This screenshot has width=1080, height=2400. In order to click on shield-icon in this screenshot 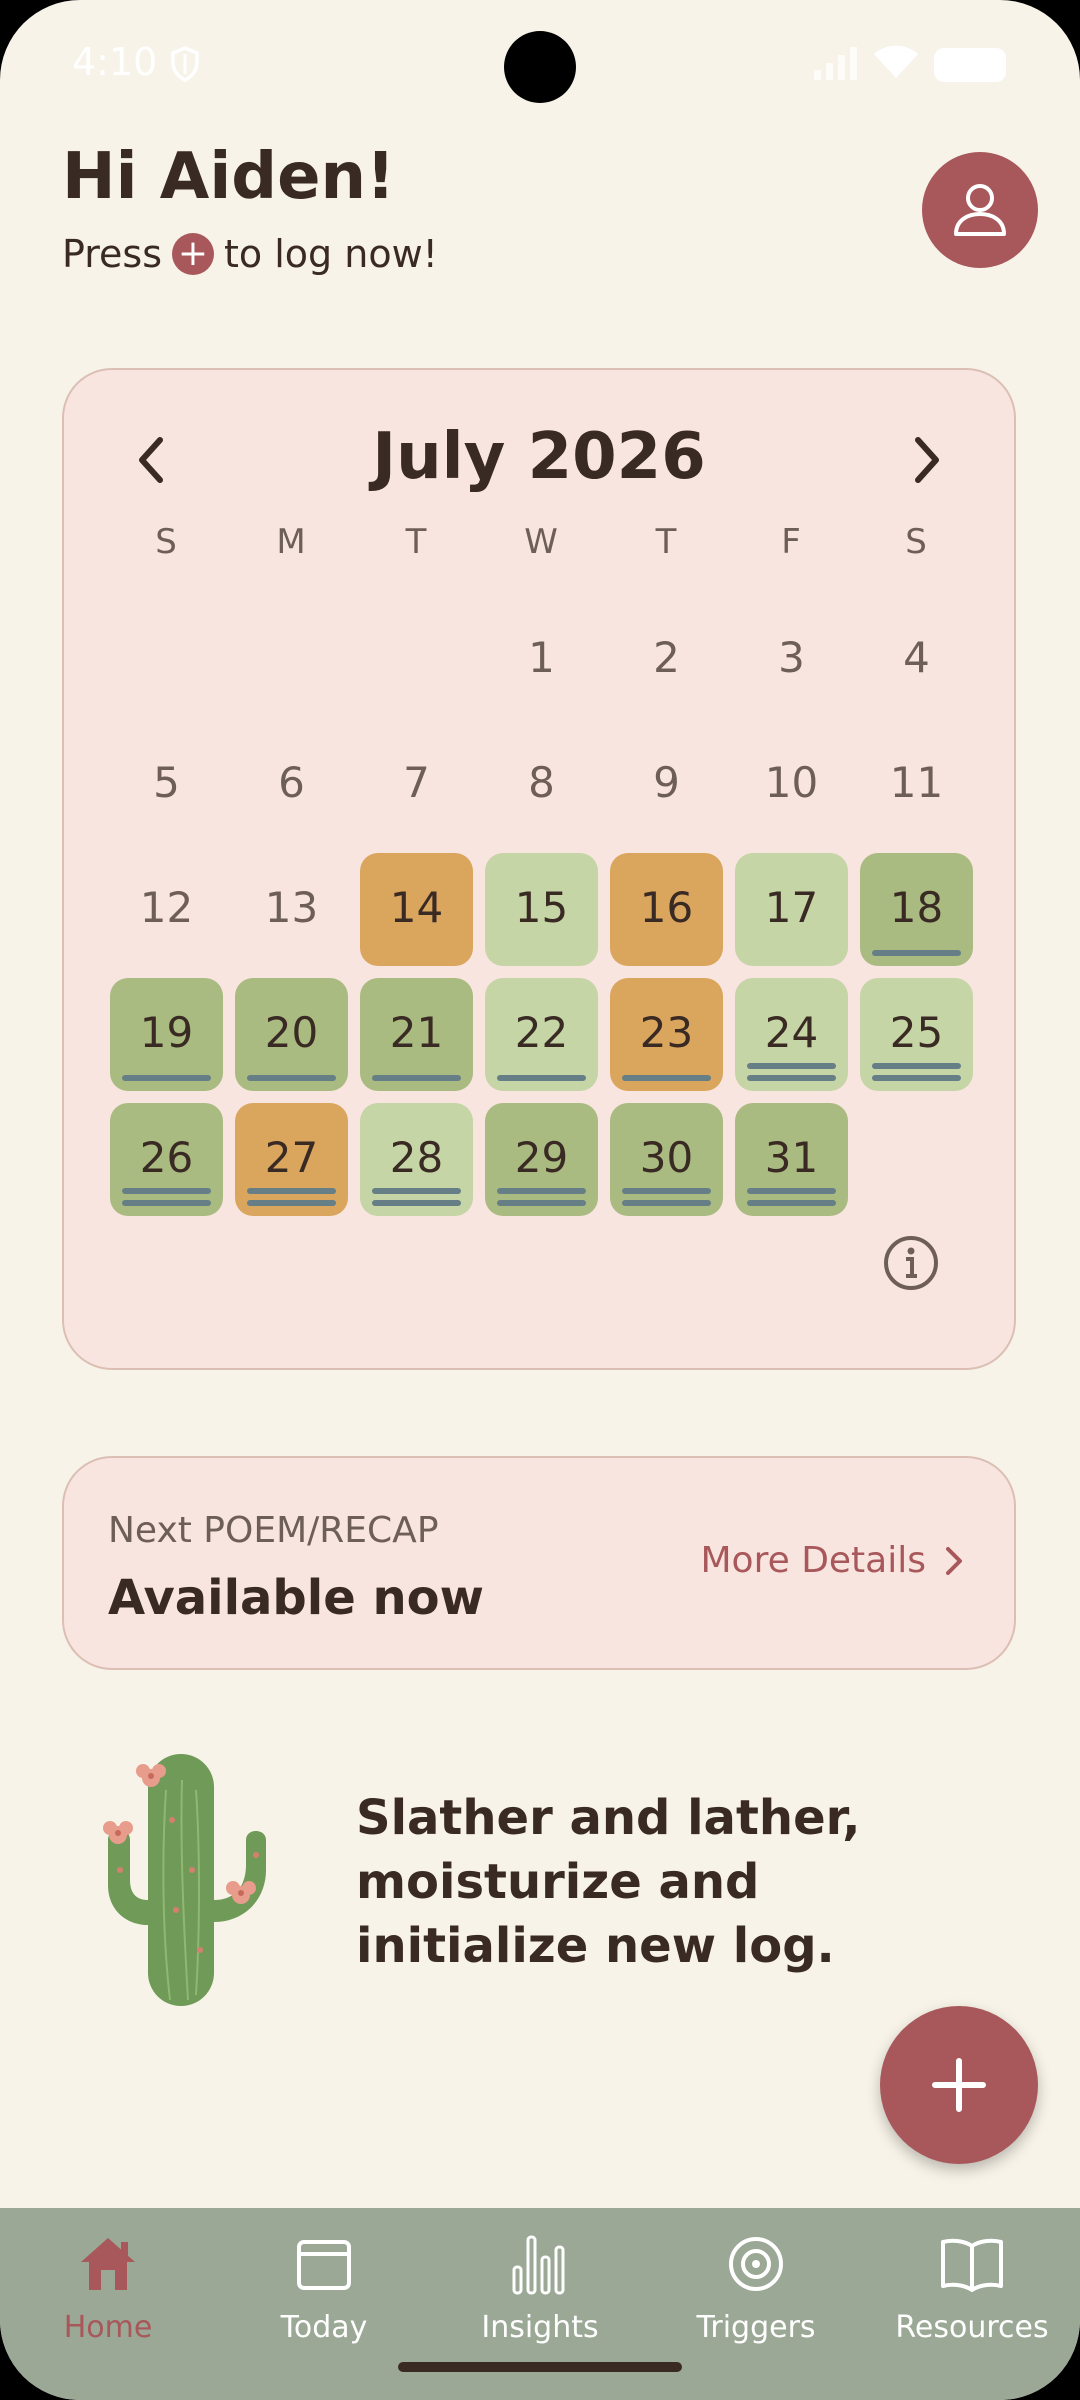, I will do `click(185, 64)`.